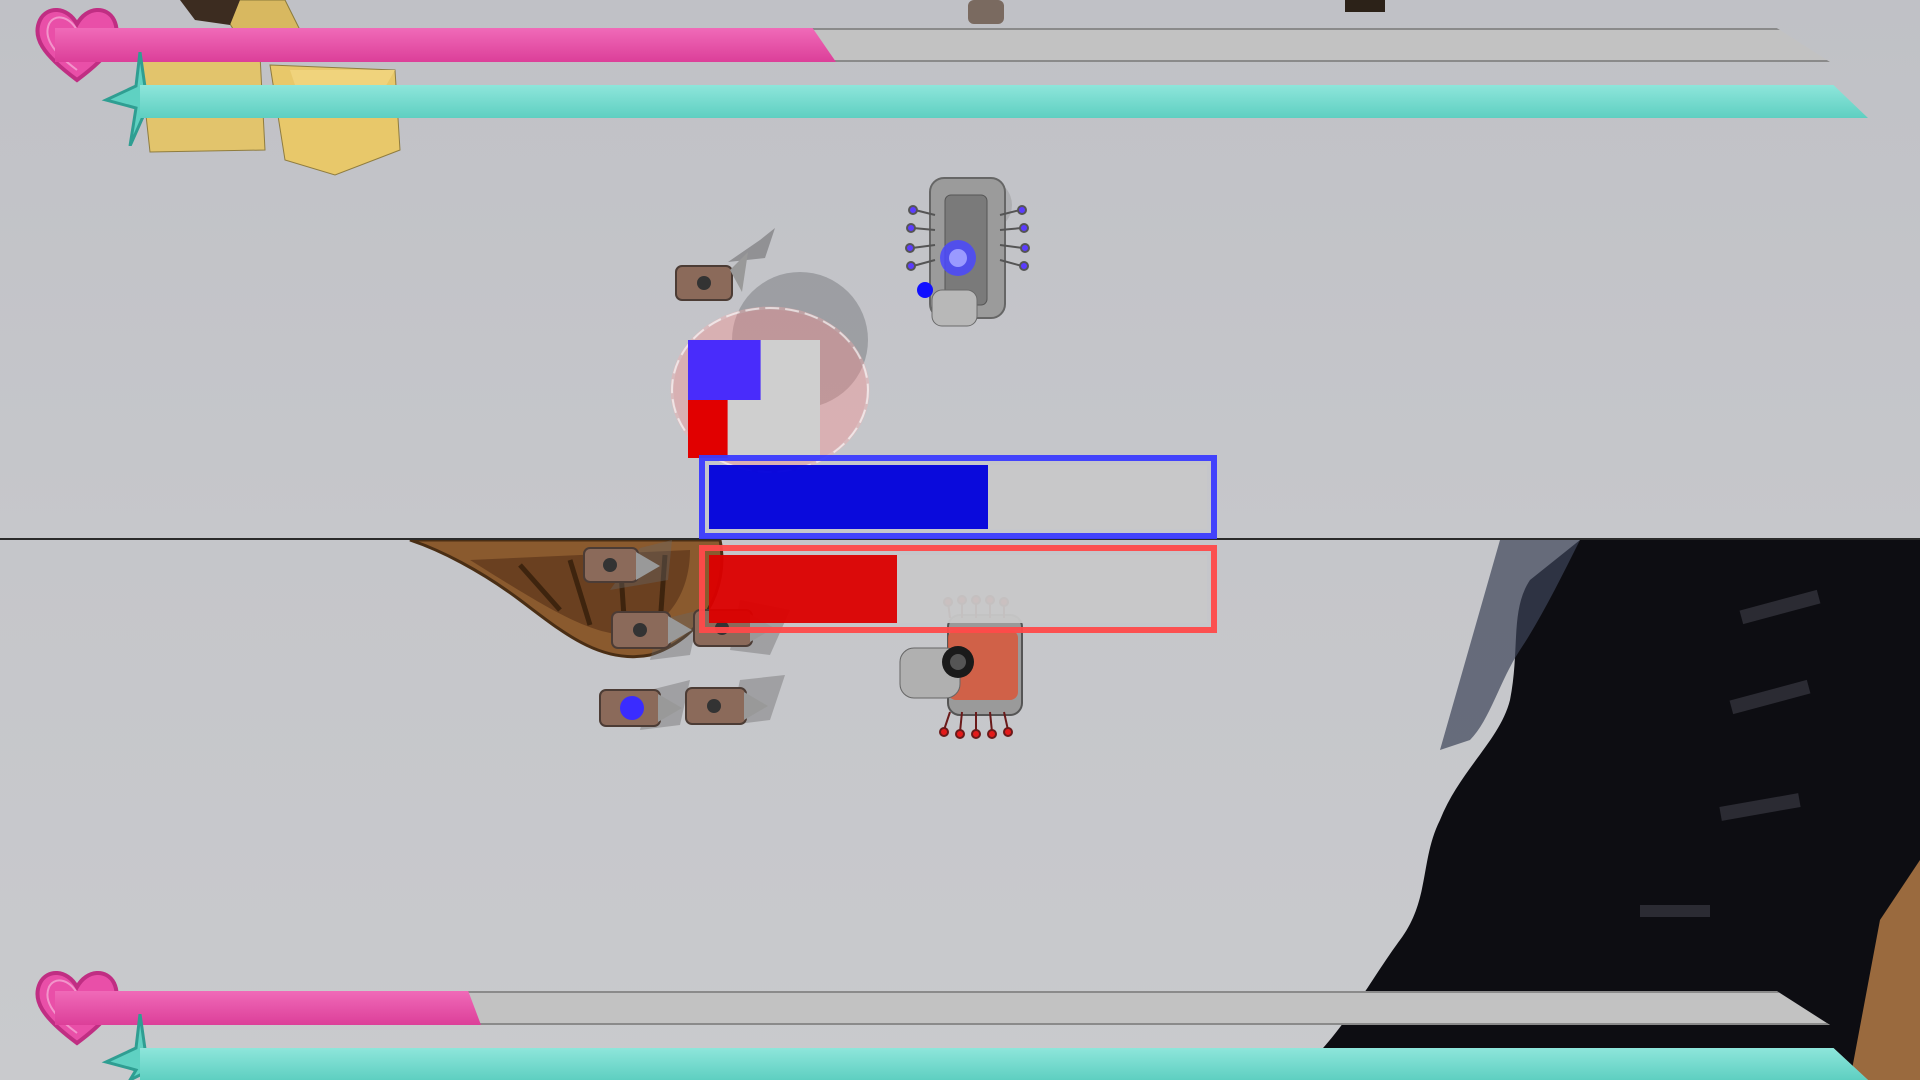 This screenshot has width=1920, height=1080. Describe the element at coordinates (967, 252) in the screenshot. I see `player-1-tank` at that location.